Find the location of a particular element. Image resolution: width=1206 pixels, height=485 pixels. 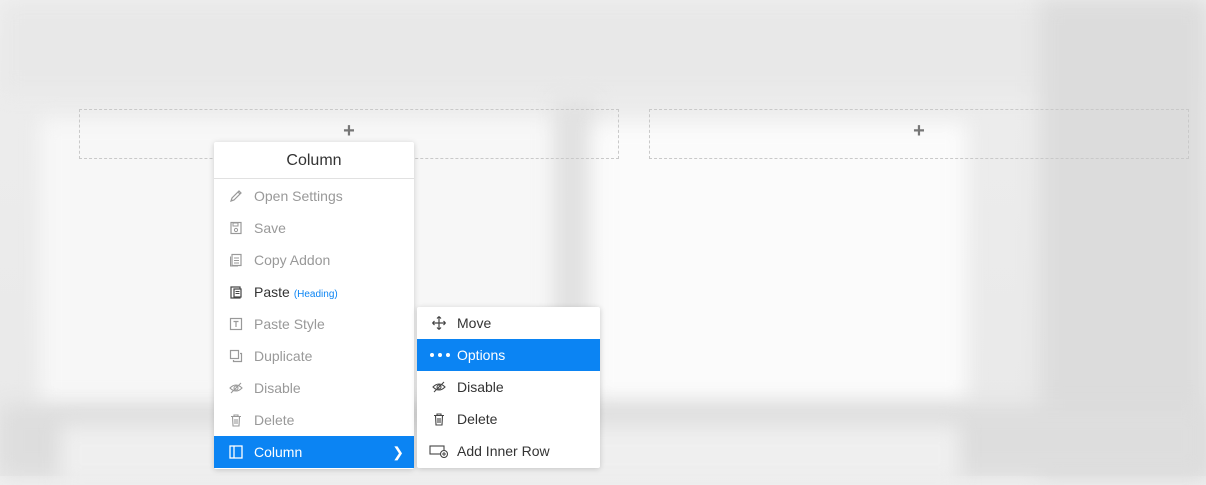

copy-icon is located at coordinates (236, 260).